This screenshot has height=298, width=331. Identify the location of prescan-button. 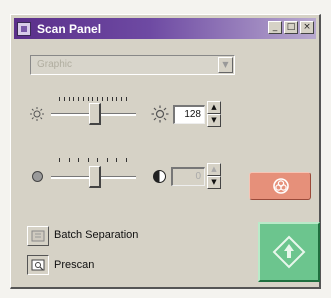
(38, 265).